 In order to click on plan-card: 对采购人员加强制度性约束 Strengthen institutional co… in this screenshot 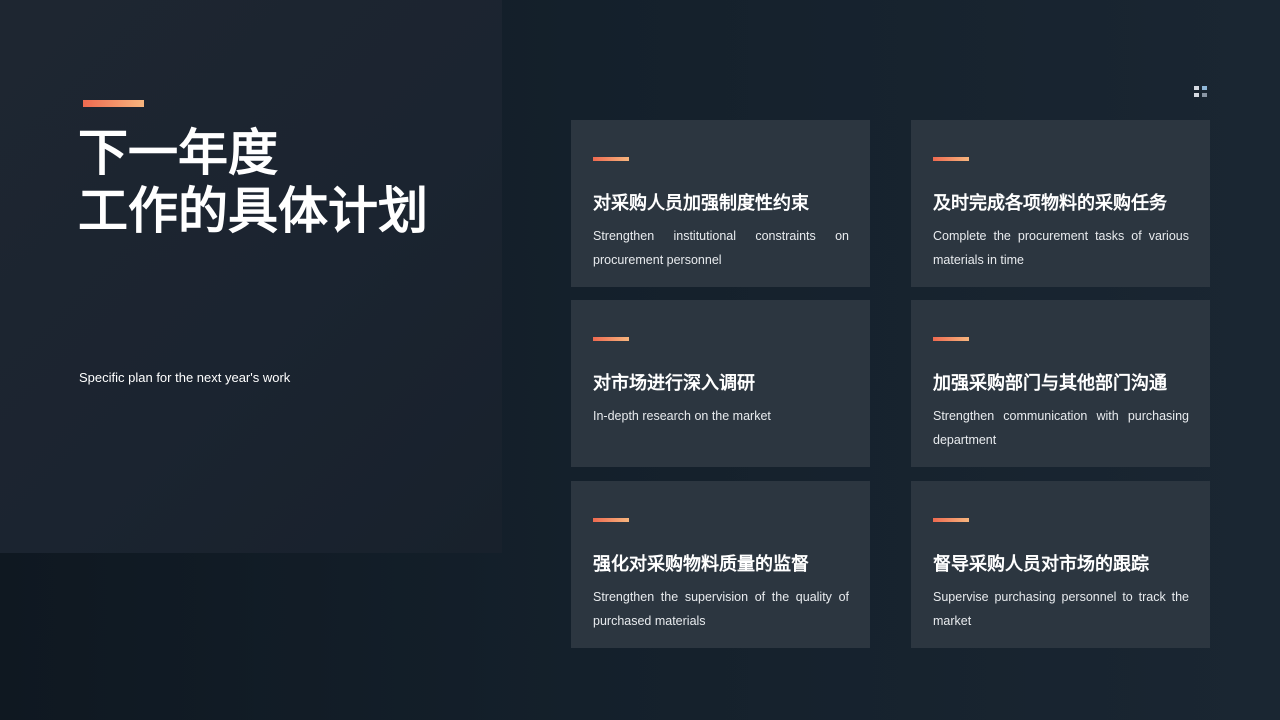, I will do `click(720, 203)`.